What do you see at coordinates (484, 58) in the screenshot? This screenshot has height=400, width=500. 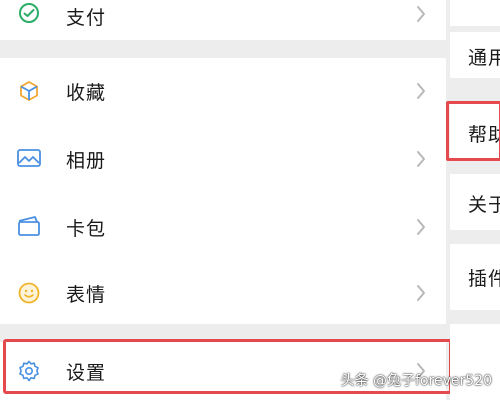 I see `settings-item-label: 通用` at bounding box center [484, 58].